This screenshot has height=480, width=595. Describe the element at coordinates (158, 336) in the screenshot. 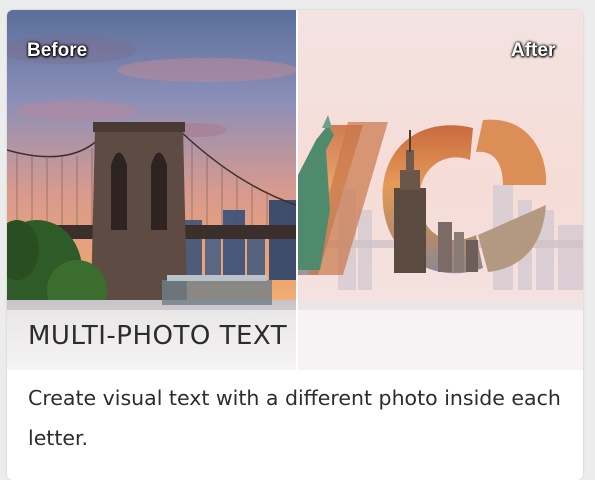

I see `card-title: MULTI-PHOTO TEXT` at that location.